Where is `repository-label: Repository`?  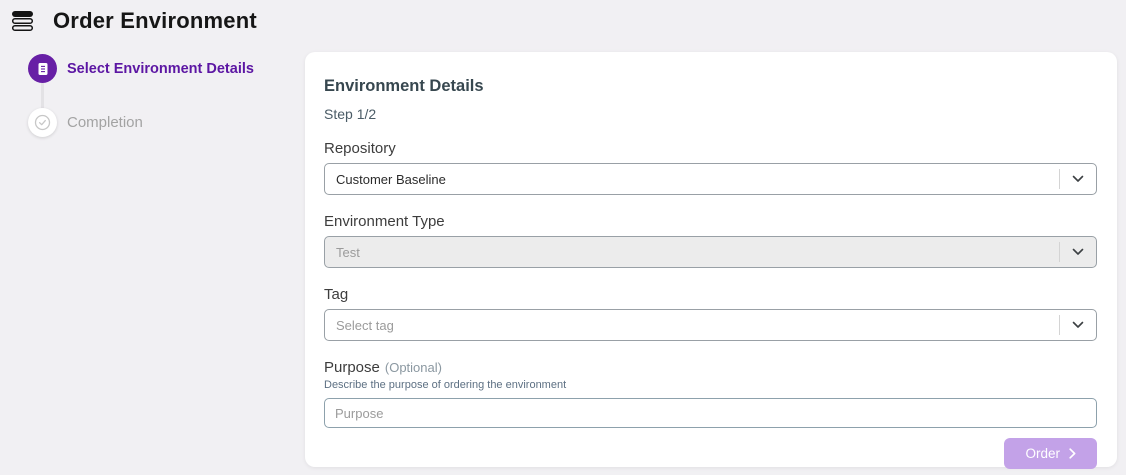 repository-label: Repository is located at coordinates (360, 148).